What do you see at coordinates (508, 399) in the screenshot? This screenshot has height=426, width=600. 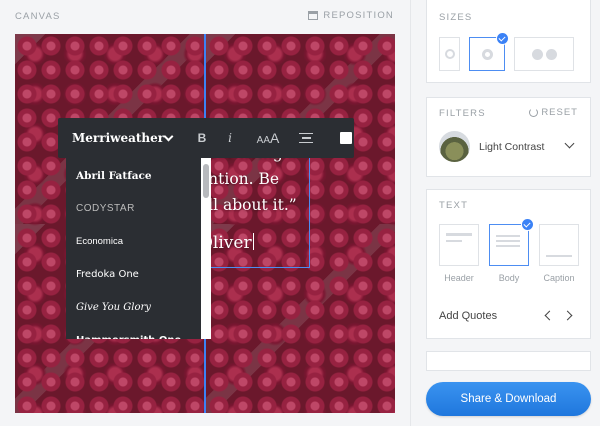 I see `share-download-button: Share & Download` at bounding box center [508, 399].